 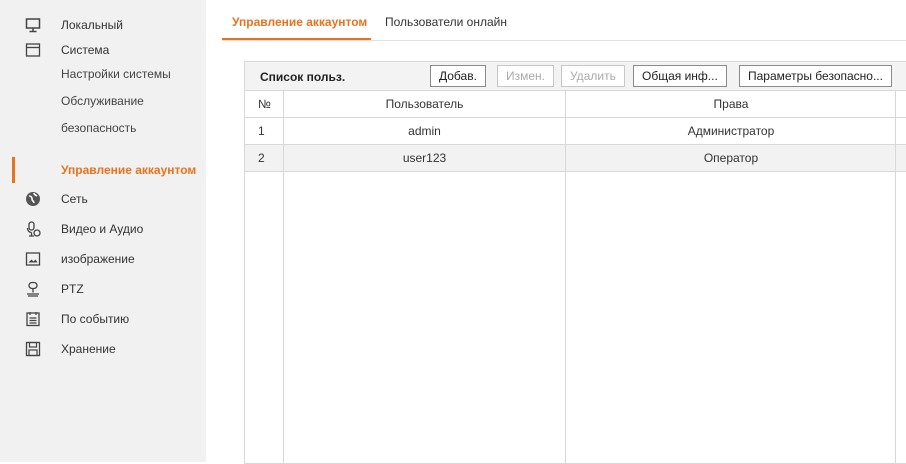 I want to click on sidebar-item-system: Система, so click(x=103, y=50).